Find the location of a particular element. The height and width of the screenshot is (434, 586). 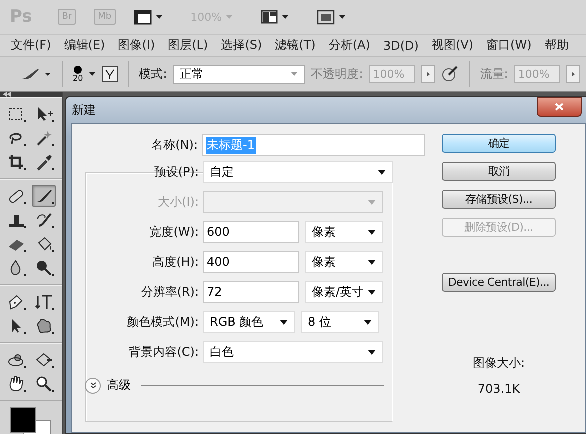

dropdown: 8 位 is located at coordinates (340, 322).